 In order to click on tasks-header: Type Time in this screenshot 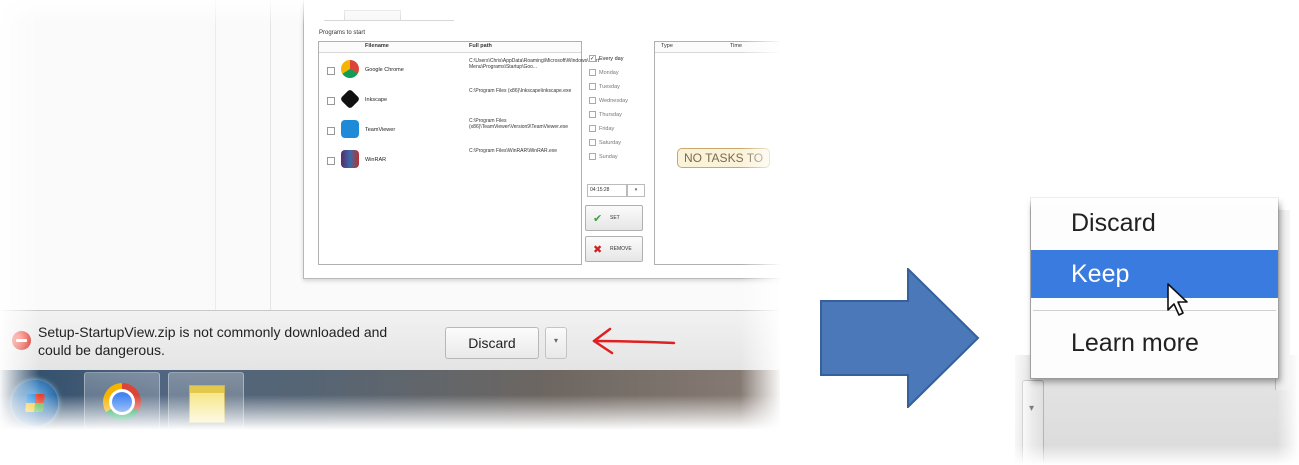, I will do `click(717, 47)`.